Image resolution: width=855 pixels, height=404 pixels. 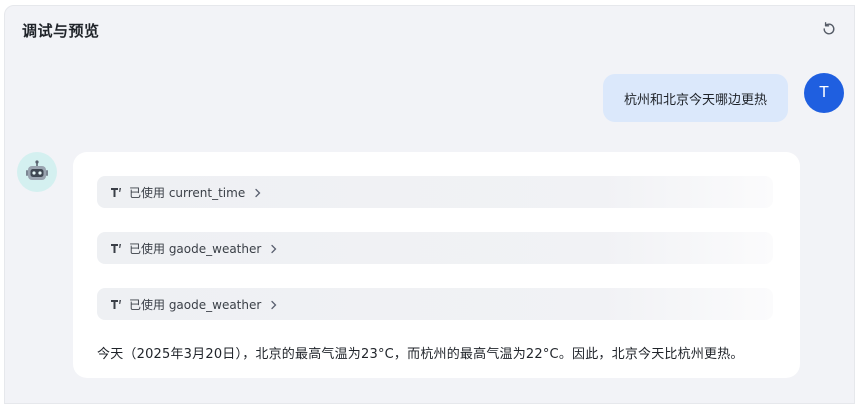 I want to click on tool-call-chip: 已使用 current_time, so click(x=435, y=192).